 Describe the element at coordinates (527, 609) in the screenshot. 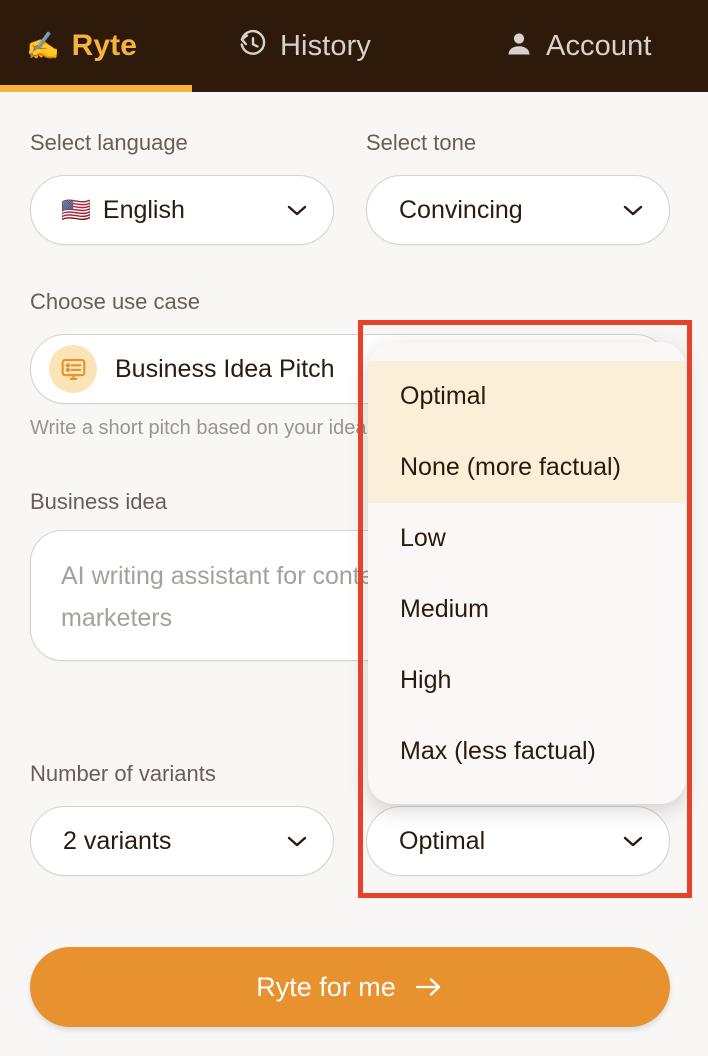

I see `dropdown-option-medium: Medium` at that location.